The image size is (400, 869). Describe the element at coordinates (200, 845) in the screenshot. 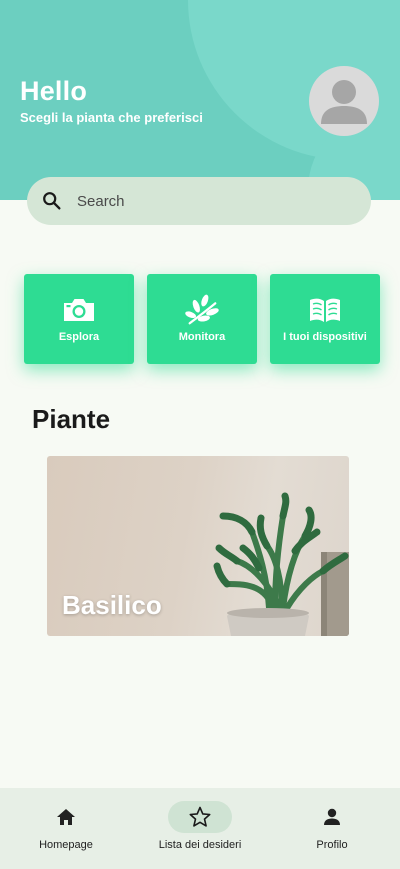

I see `nav-wishlist-label: Lista dei desideri` at that location.